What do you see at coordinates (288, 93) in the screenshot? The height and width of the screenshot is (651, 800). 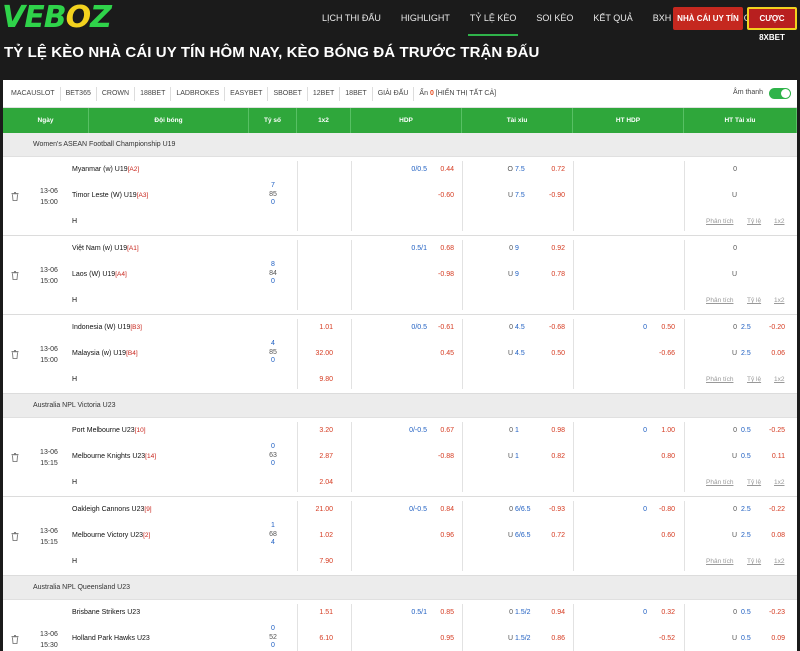 I see `bookmaker-tab: SBOBET` at bounding box center [288, 93].